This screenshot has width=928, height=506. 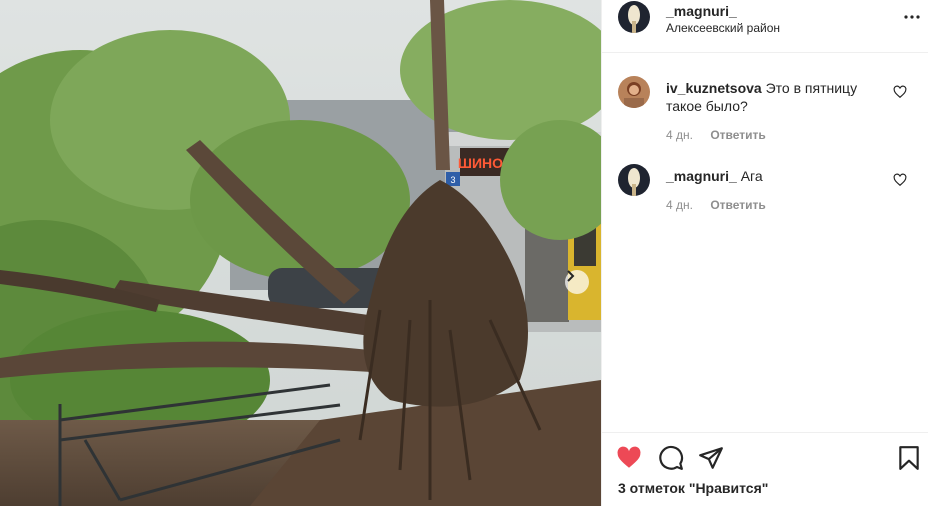 What do you see at coordinates (577, 282) in the screenshot?
I see `next-photo-button` at bounding box center [577, 282].